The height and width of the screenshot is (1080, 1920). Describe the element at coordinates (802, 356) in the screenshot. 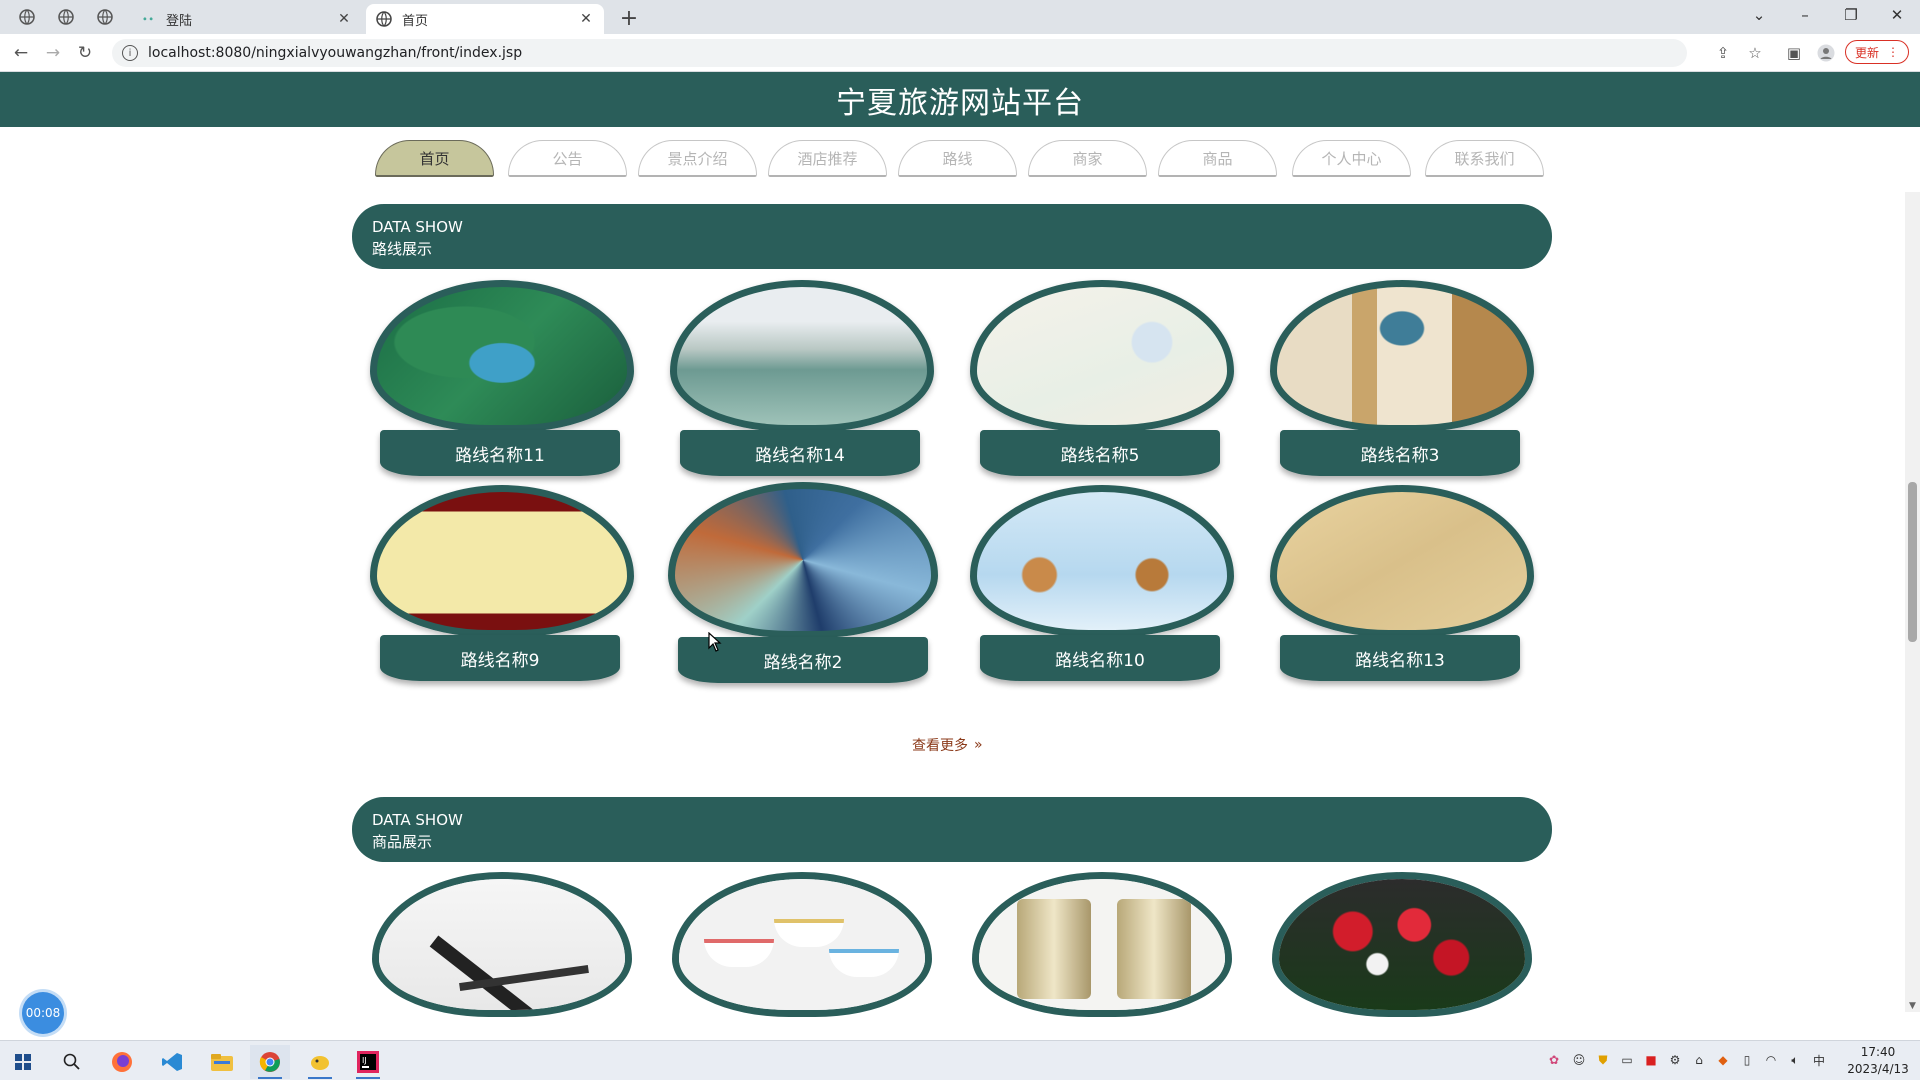

I see `route-image-poster` at that location.